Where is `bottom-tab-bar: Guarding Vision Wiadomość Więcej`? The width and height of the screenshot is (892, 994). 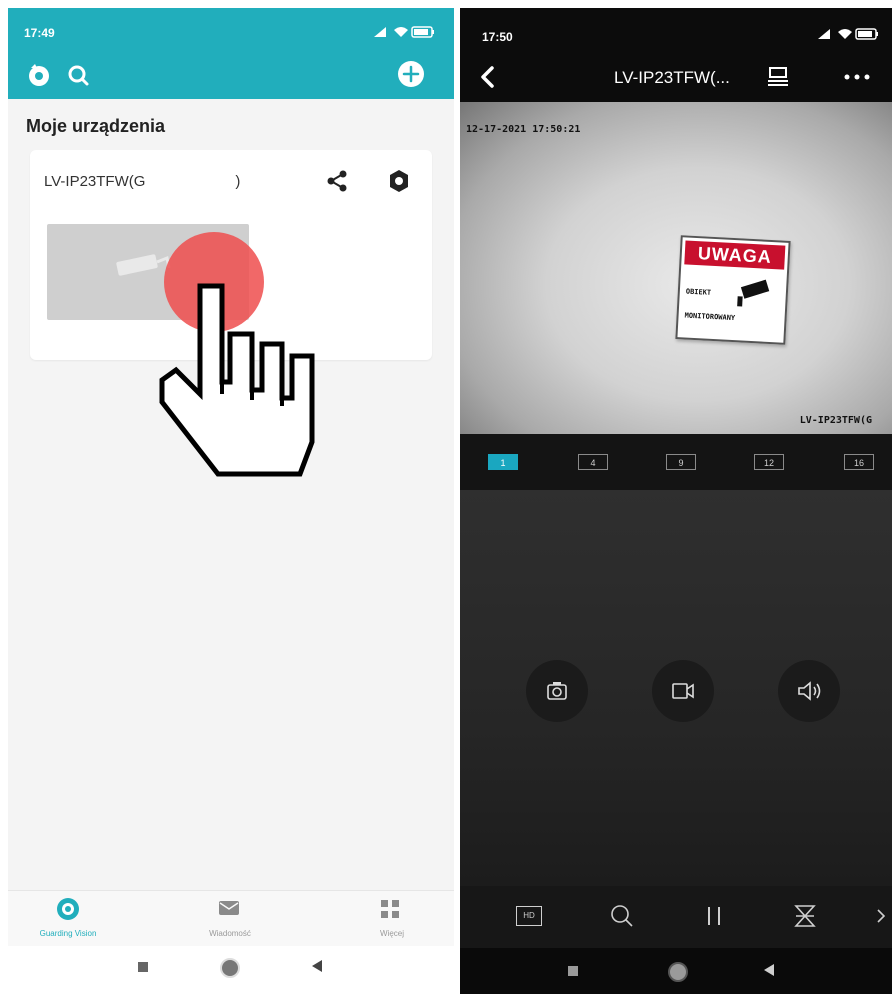
bottom-tab-bar: Guarding Vision Wiadomość Więcej is located at coordinates (231, 918).